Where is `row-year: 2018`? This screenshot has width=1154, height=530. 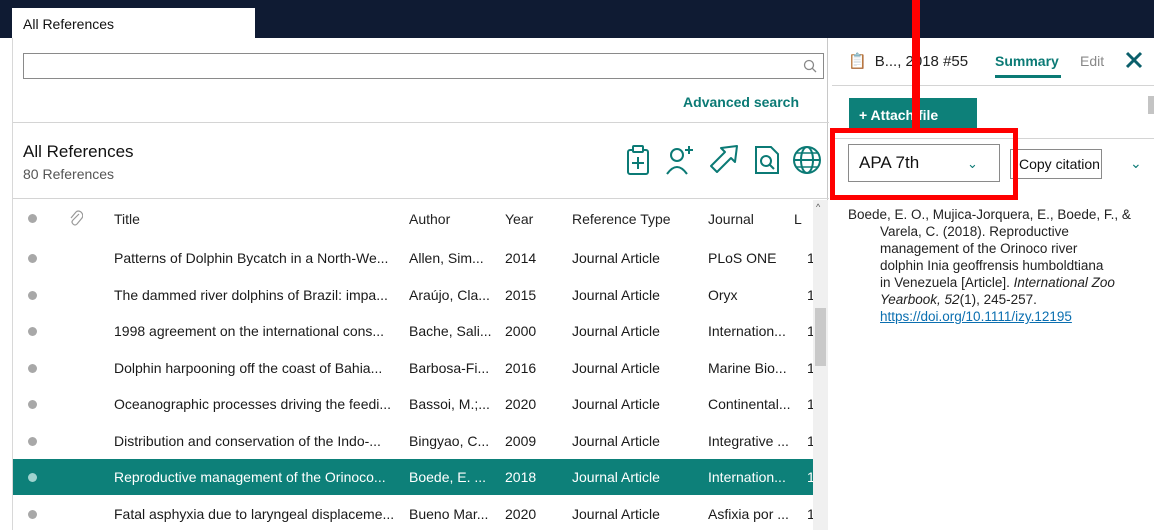
row-year: 2018 is located at coordinates (521, 477).